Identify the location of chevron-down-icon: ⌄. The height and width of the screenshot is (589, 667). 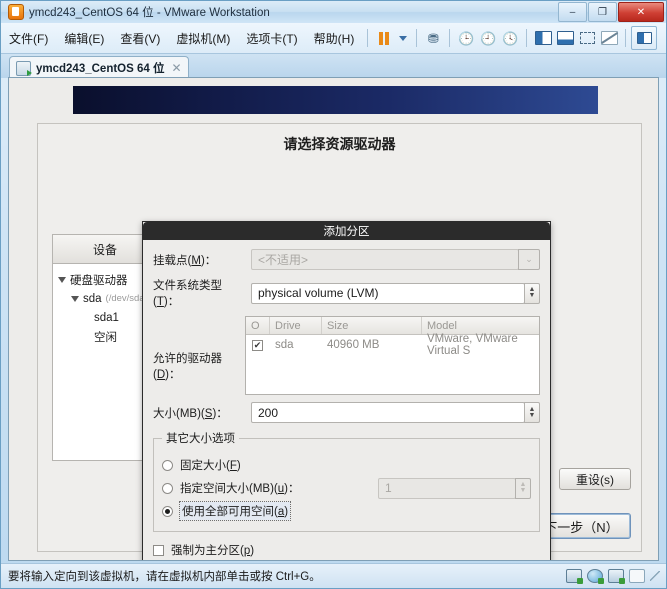
(529, 259).